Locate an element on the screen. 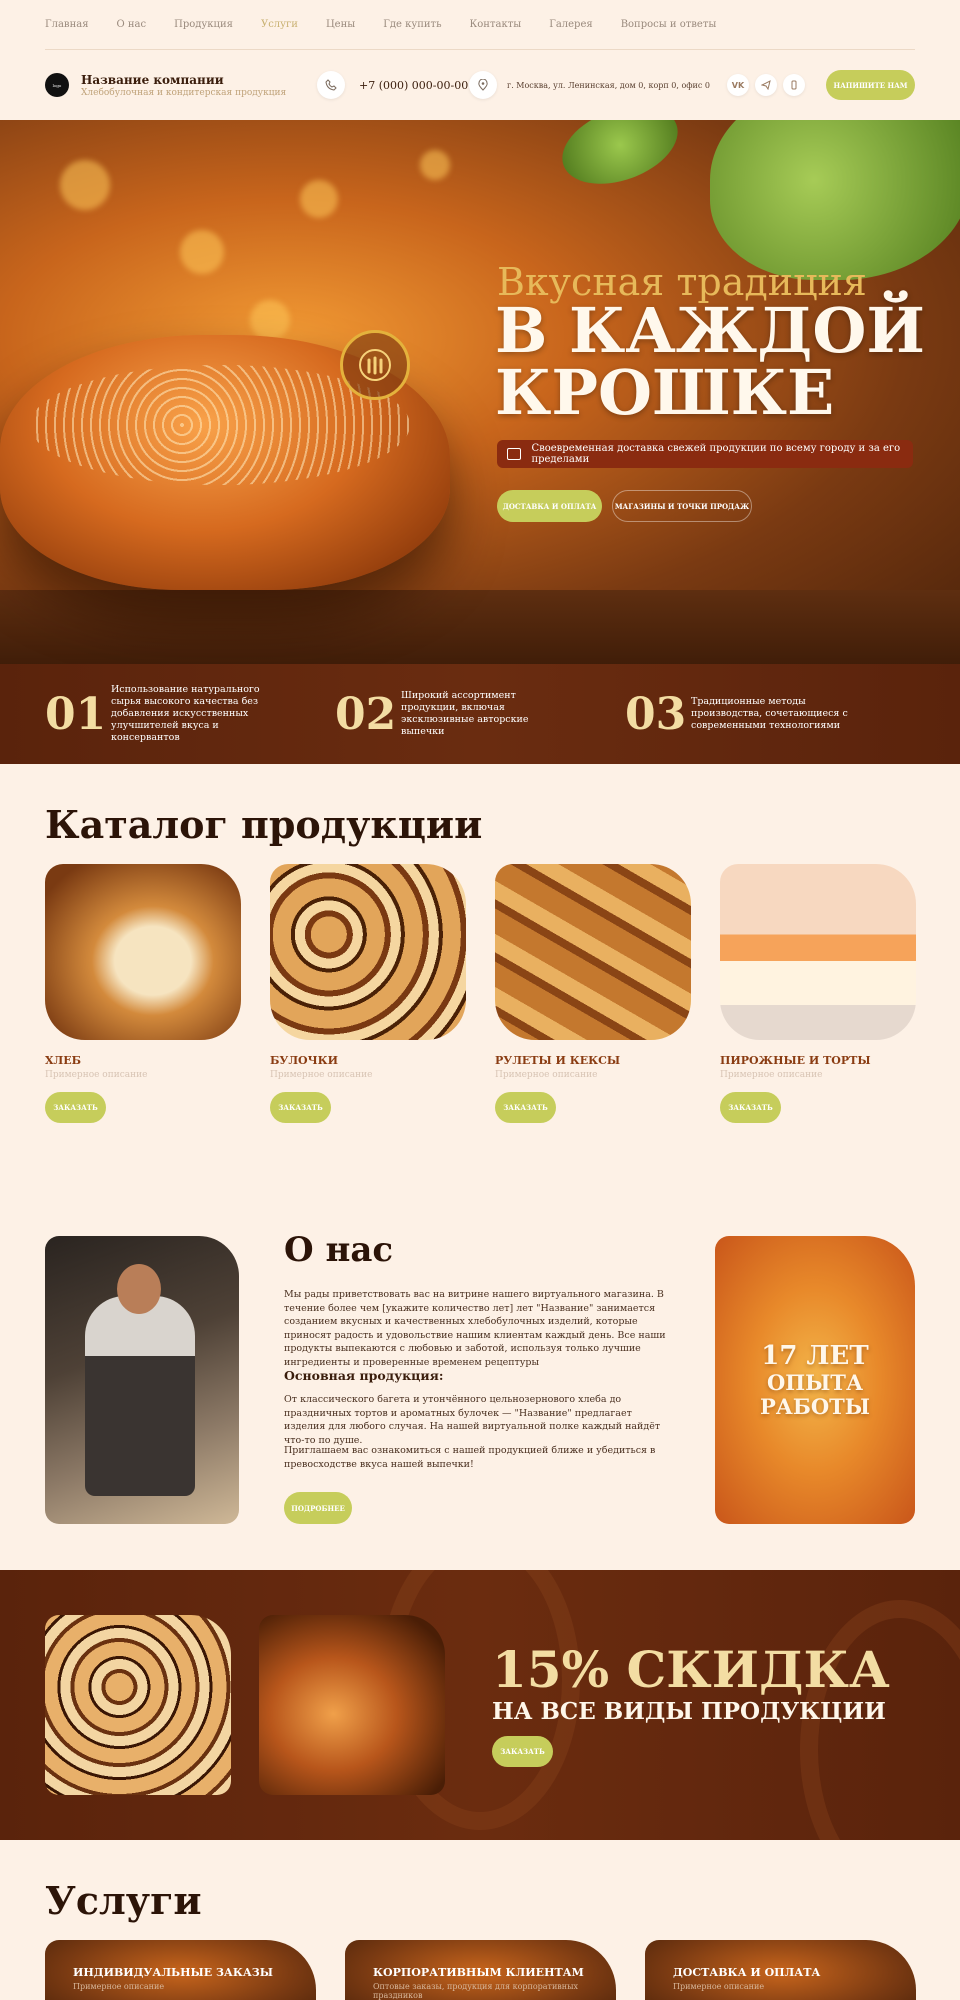 Image resolution: width=960 pixels, height=2000 pixels. about-title: О нас is located at coordinates (339, 1250).